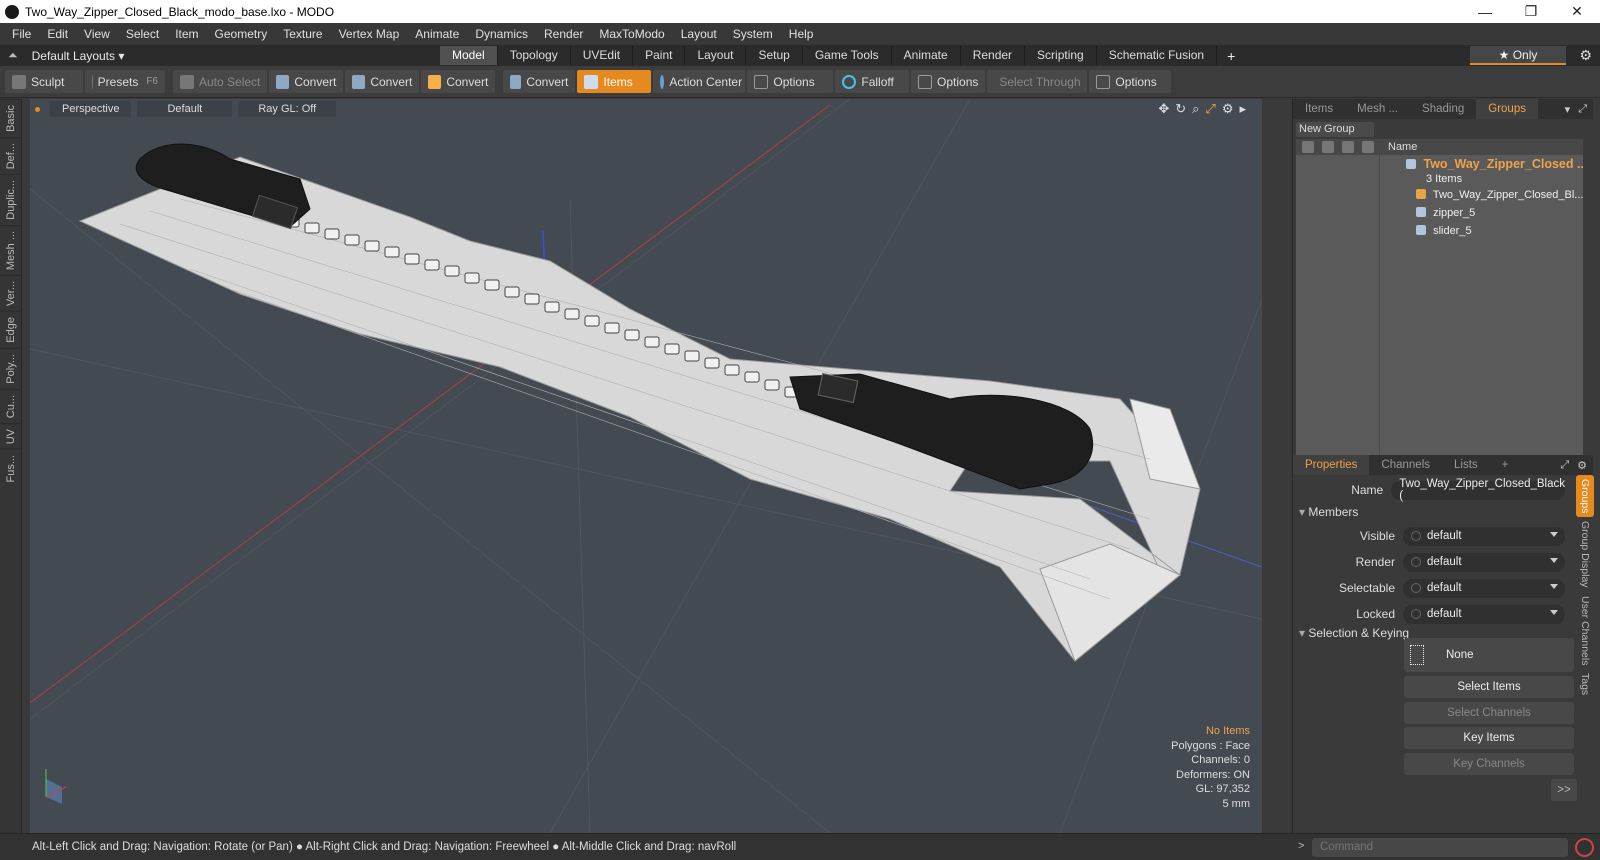 The width and height of the screenshot is (1600, 860). Describe the element at coordinates (1228, 109) in the screenshot. I see `settings-icon: ⚙` at that location.